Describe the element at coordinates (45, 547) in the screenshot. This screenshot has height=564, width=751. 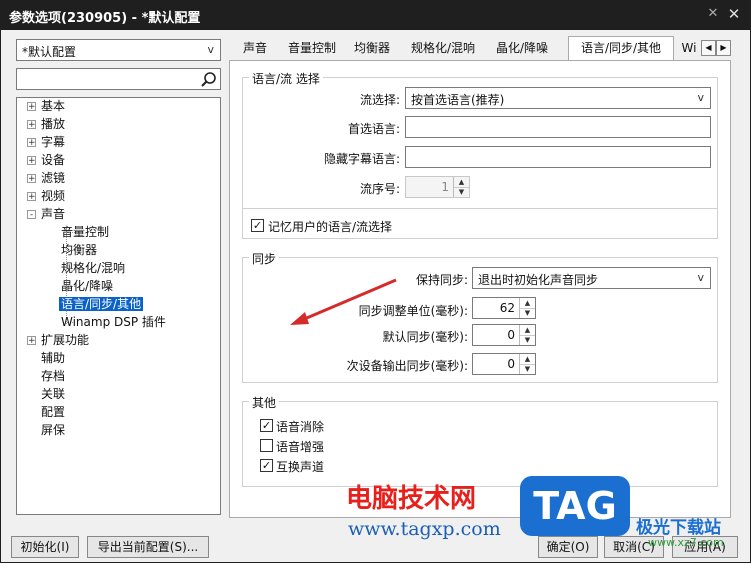
I see `init-button: 初始化(I)` at that location.